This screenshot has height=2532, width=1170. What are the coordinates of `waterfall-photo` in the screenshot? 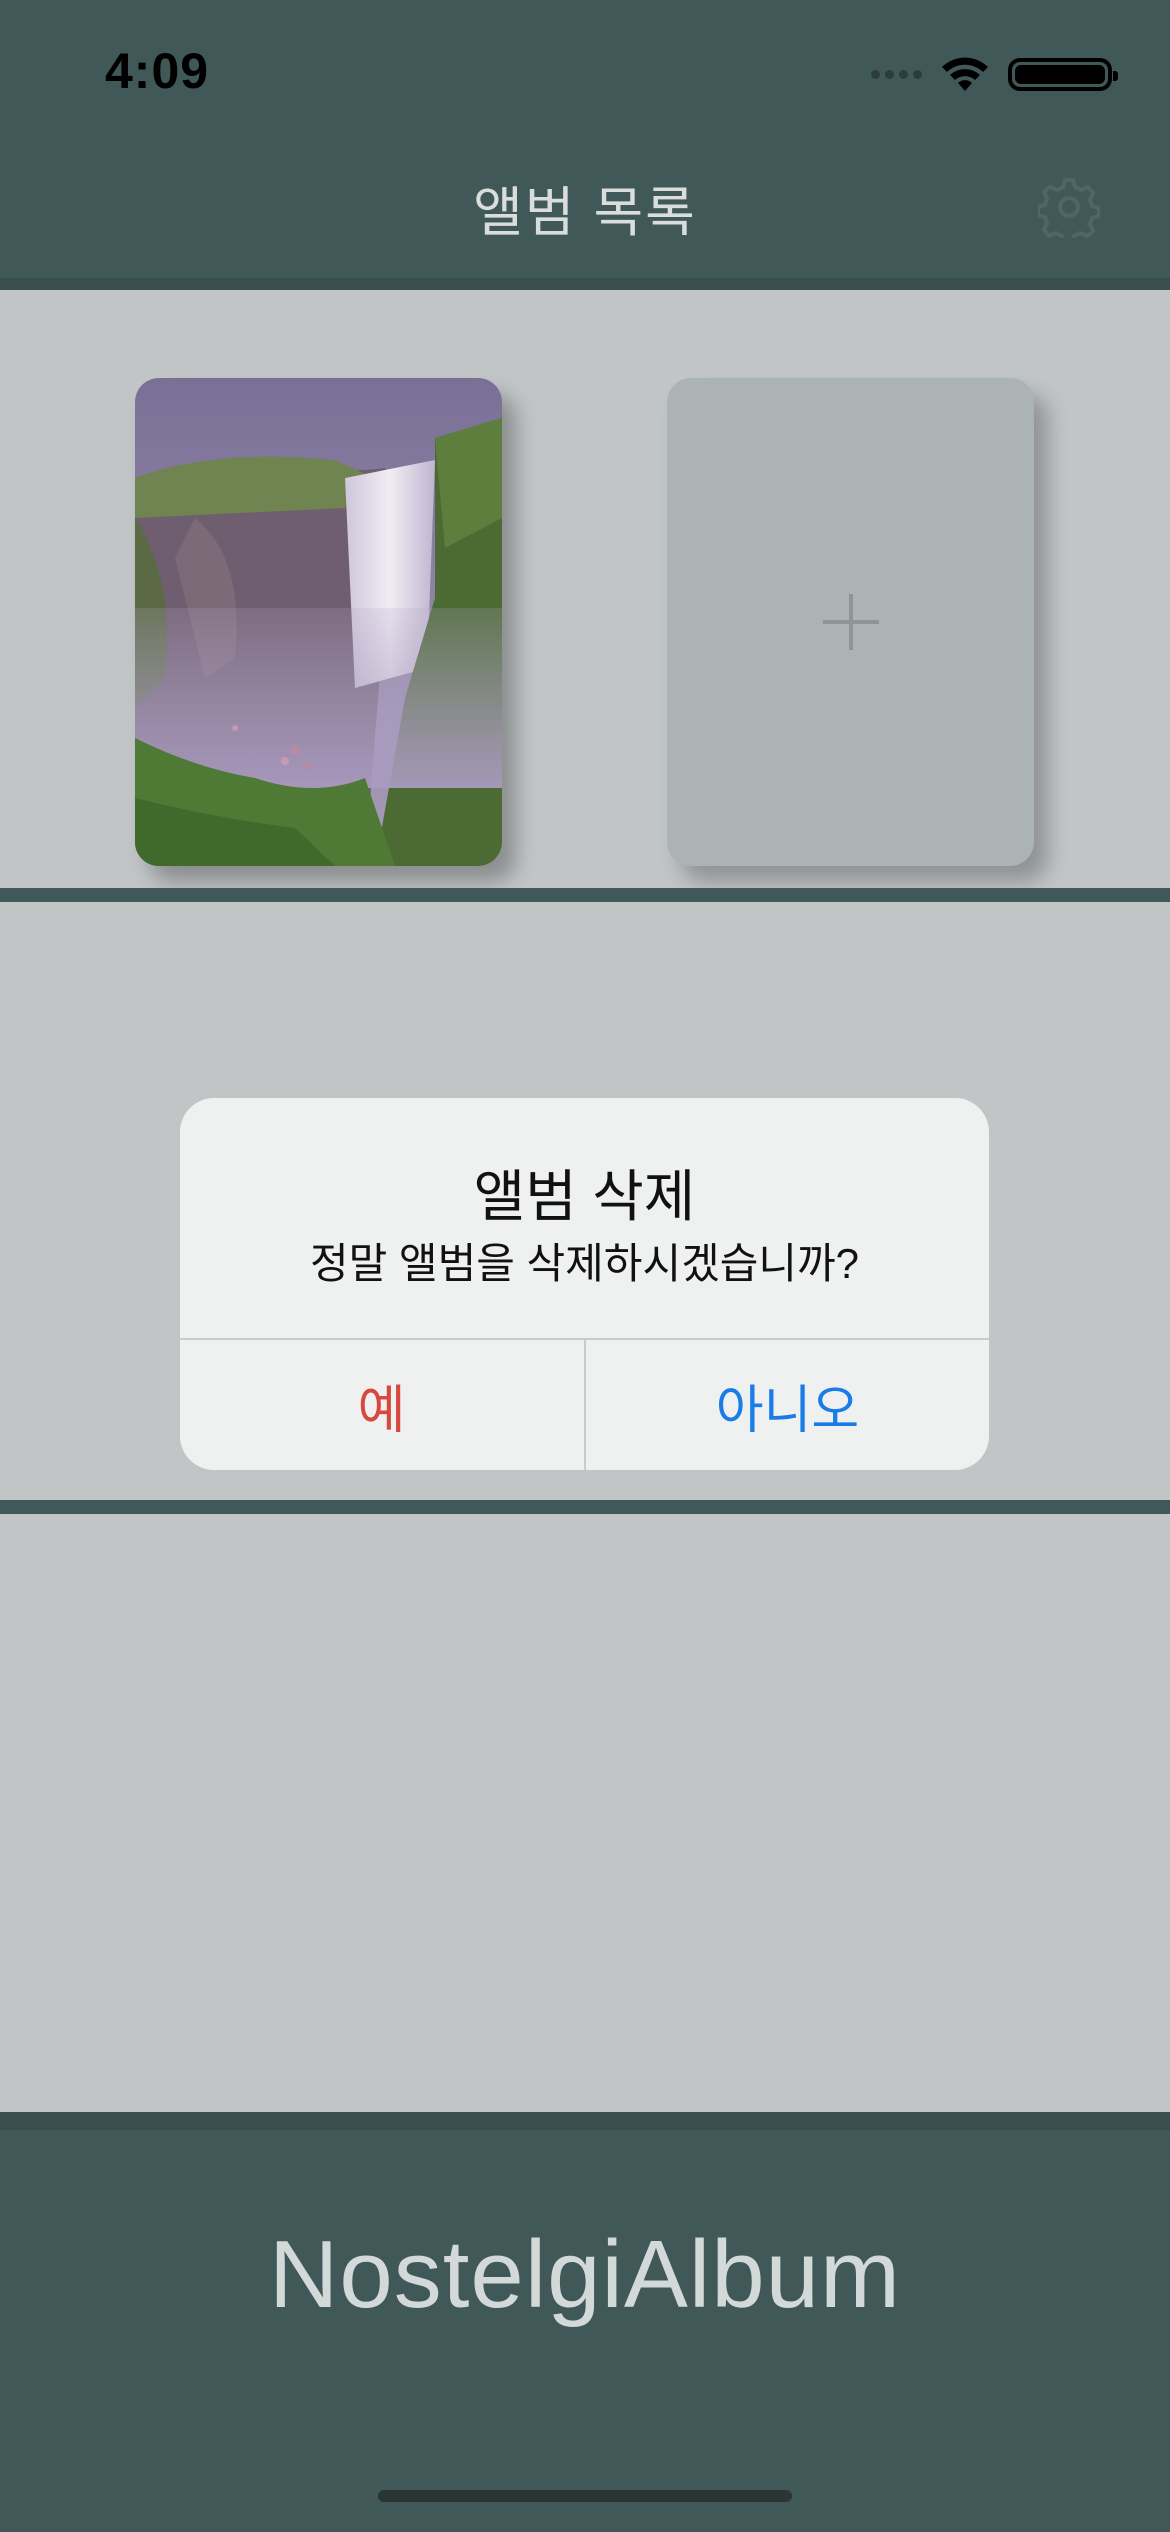 It's located at (318, 622).